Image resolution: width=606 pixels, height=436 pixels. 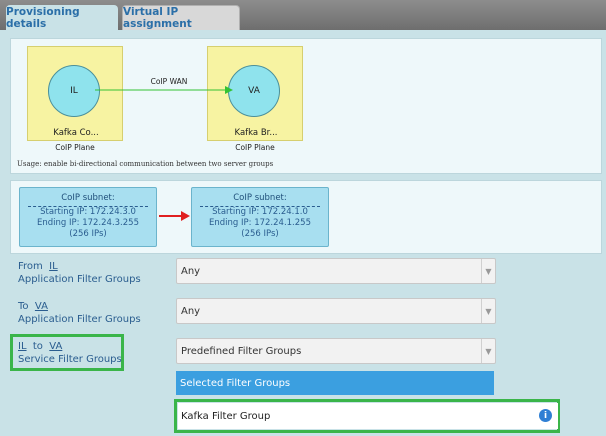 I want to click on subnet-start: Starting IP: 172.24.3.0, so click(x=88, y=212).